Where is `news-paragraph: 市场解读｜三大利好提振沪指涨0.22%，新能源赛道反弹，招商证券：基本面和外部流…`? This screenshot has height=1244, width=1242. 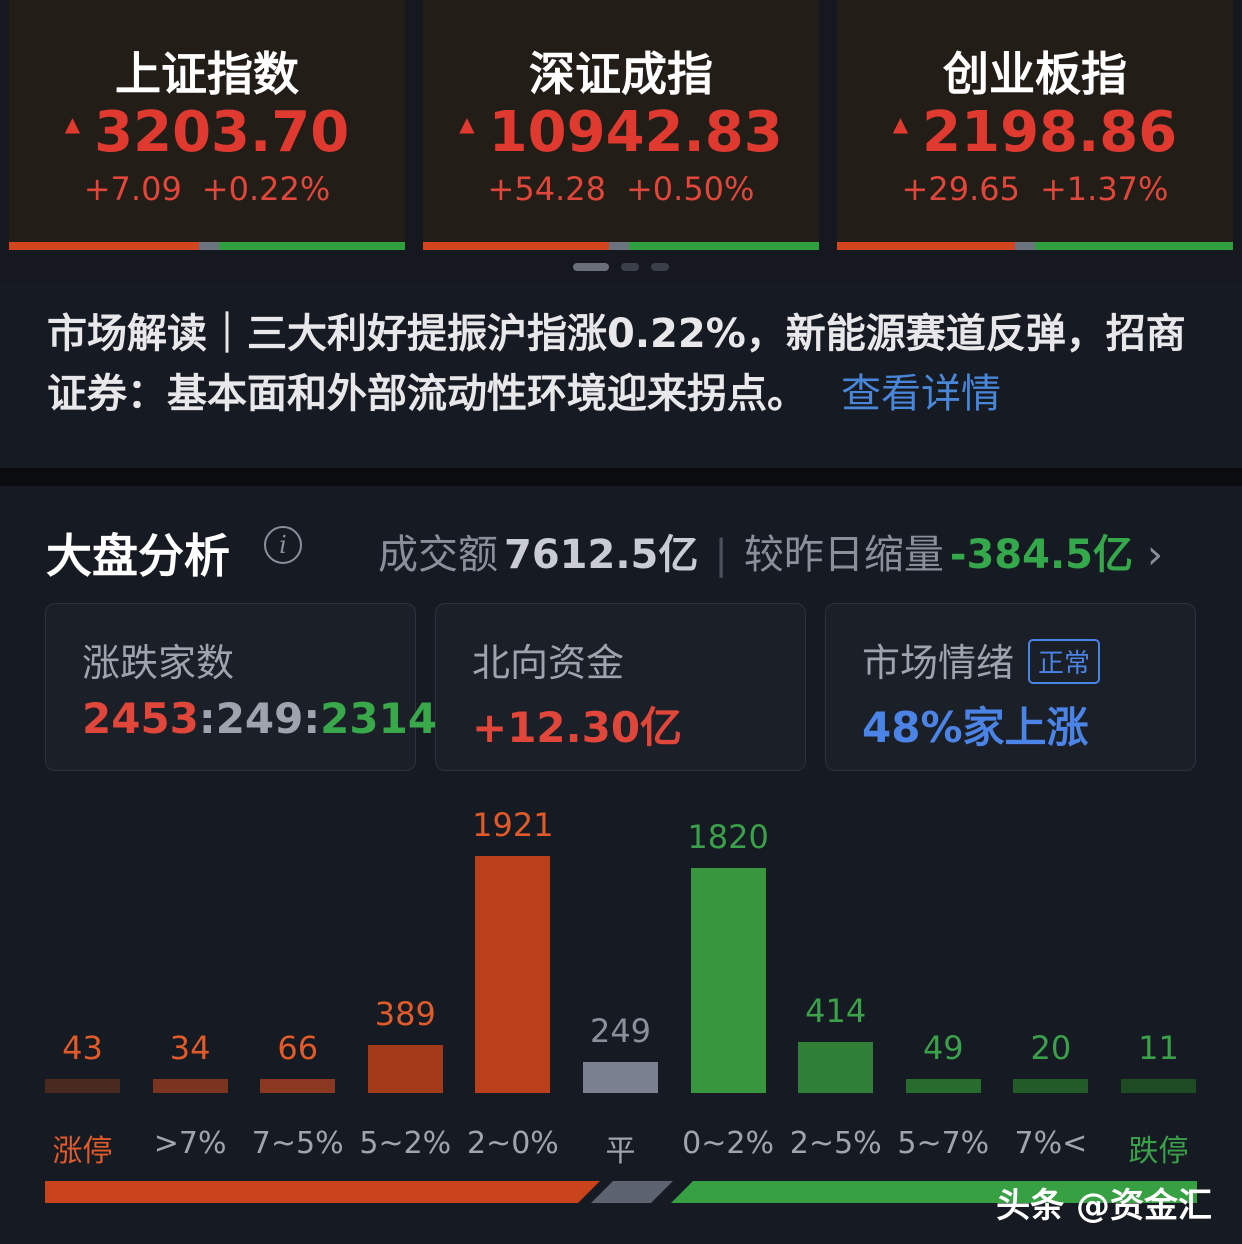
news-paragraph: 市场解读｜三大利好提振沪指涨0.22%，新能源赛道反弹，招商证券：基本面和外部流… is located at coordinates (627, 364).